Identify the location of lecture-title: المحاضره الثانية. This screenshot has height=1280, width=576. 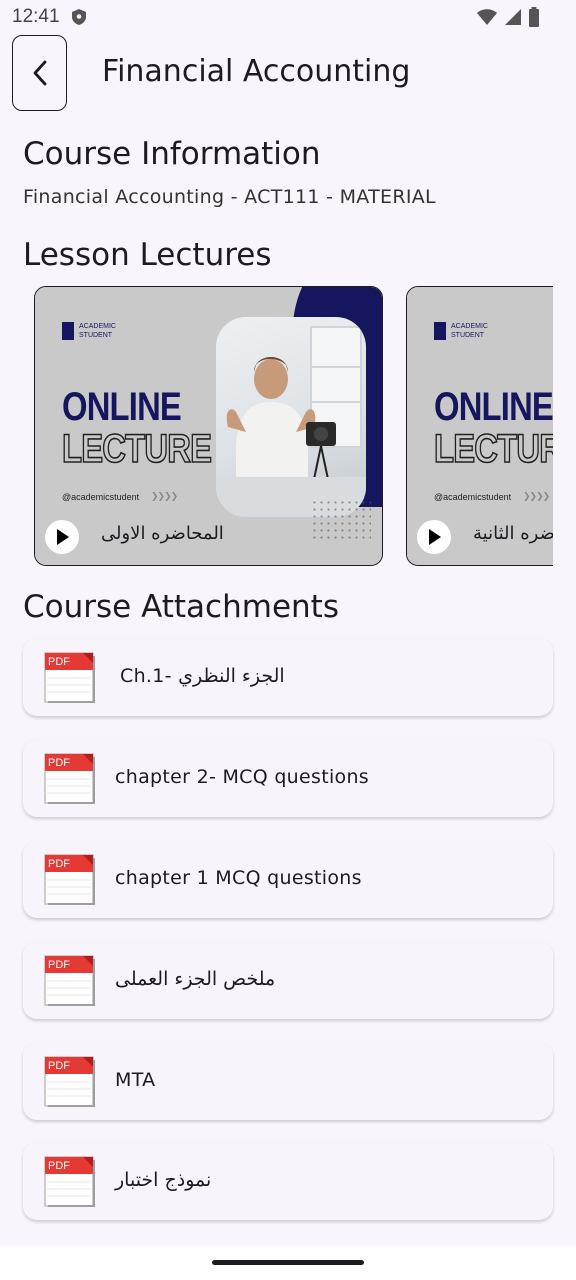
(513, 533).